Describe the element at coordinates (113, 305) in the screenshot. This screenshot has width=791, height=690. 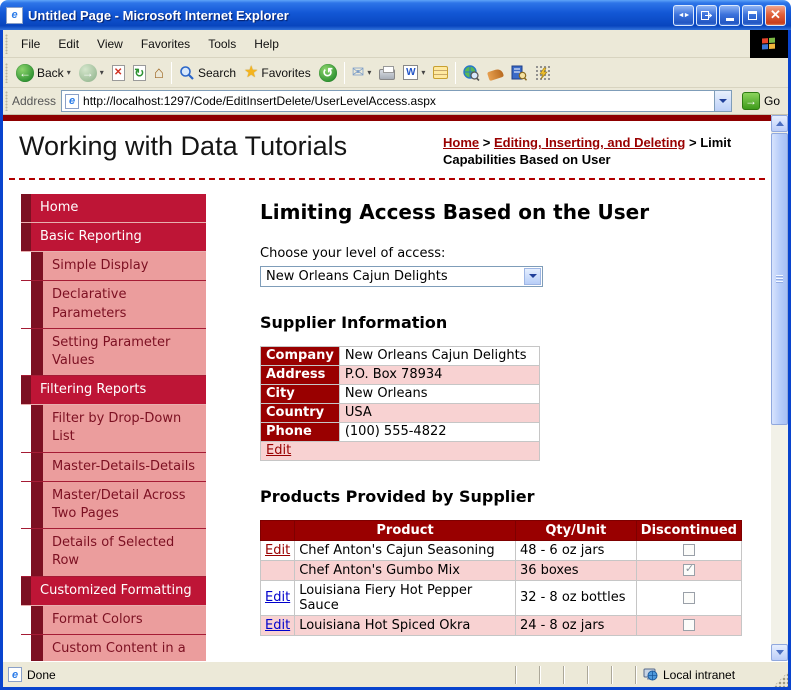
I see `sidebar-item-declarative-parameters: Declarative Parameters` at that location.